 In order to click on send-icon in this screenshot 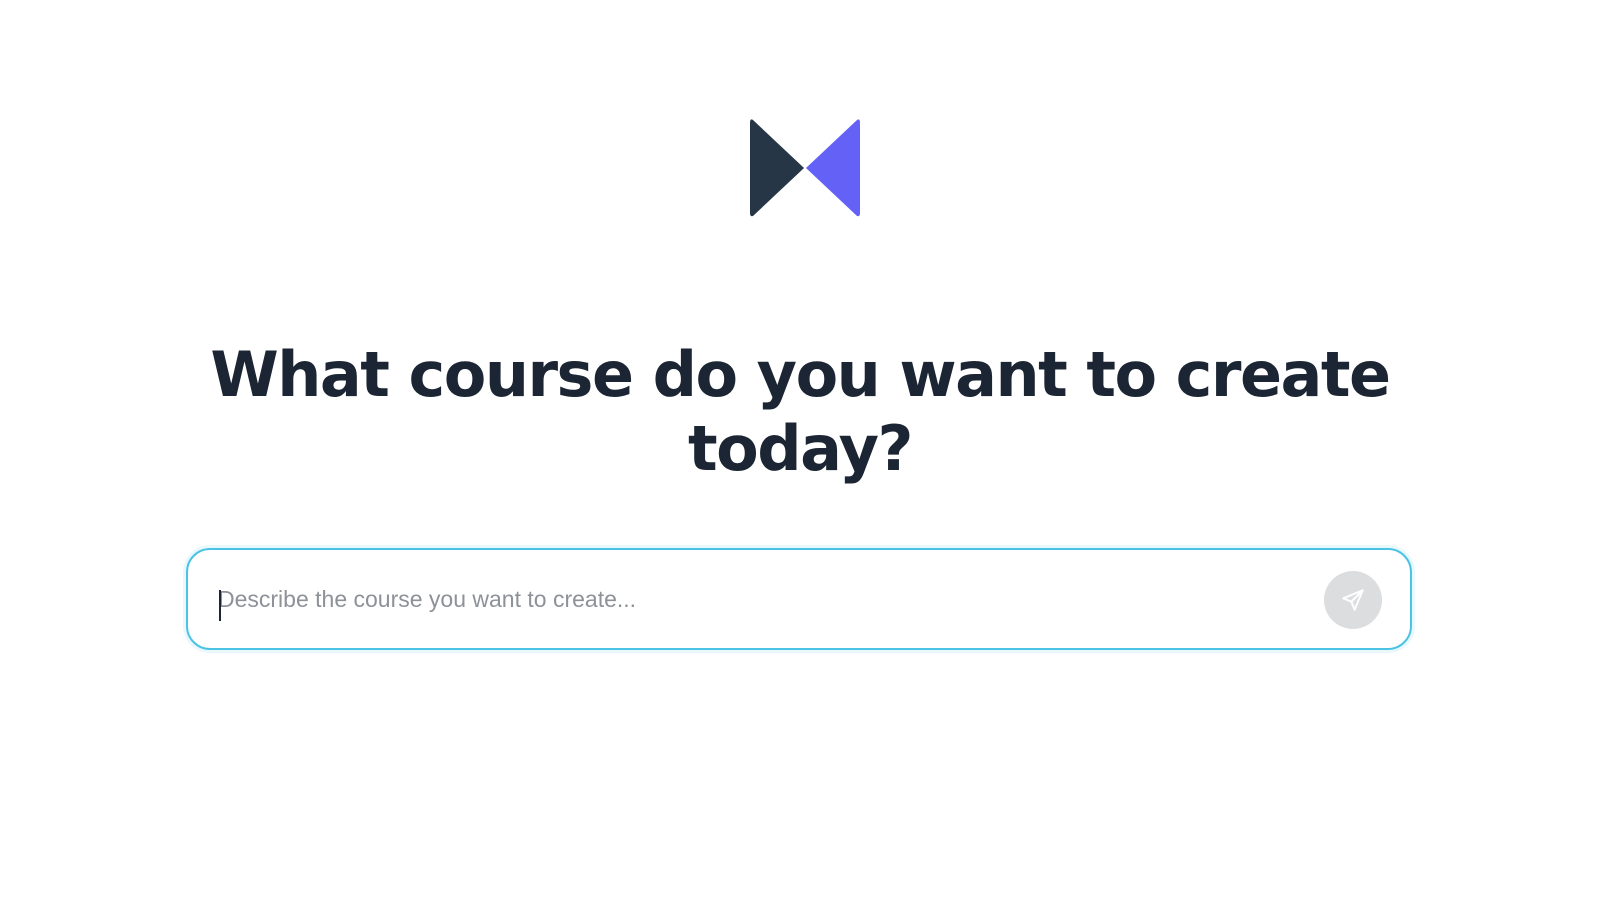, I will do `click(1353, 600)`.